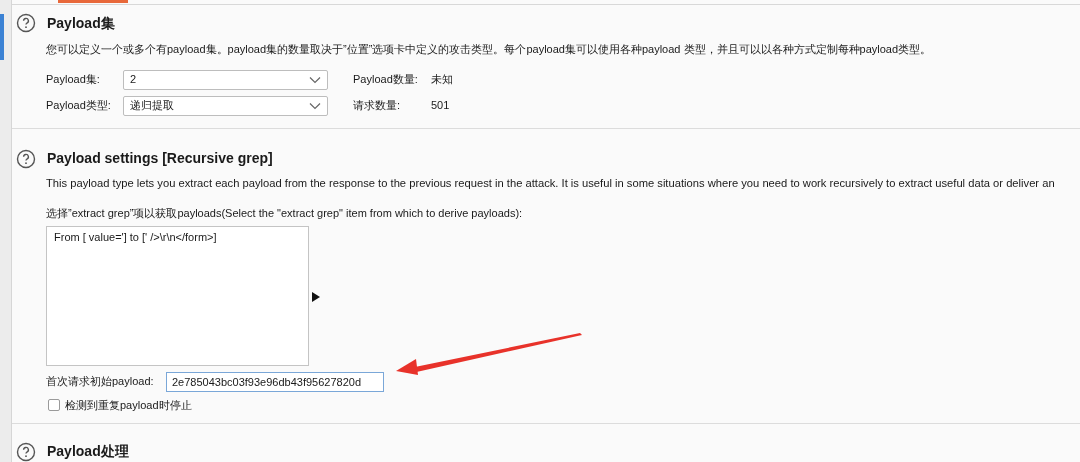 The width and height of the screenshot is (1080, 462). What do you see at coordinates (275, 381) in the screenshot?
I see `input-field: 2e785043bc03f93e96db43f95627820d` at bounding box center [275, 381].